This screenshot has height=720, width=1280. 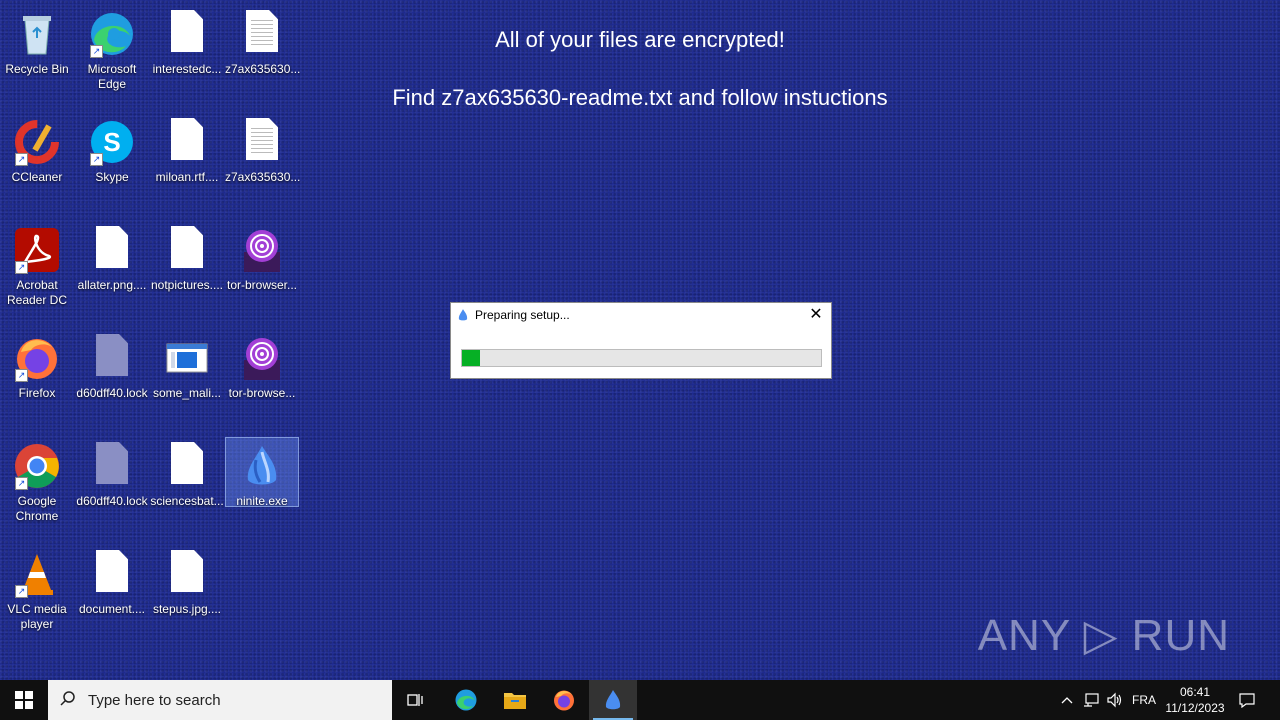 I want to click on progress-fill, so click(x=471, y=358).